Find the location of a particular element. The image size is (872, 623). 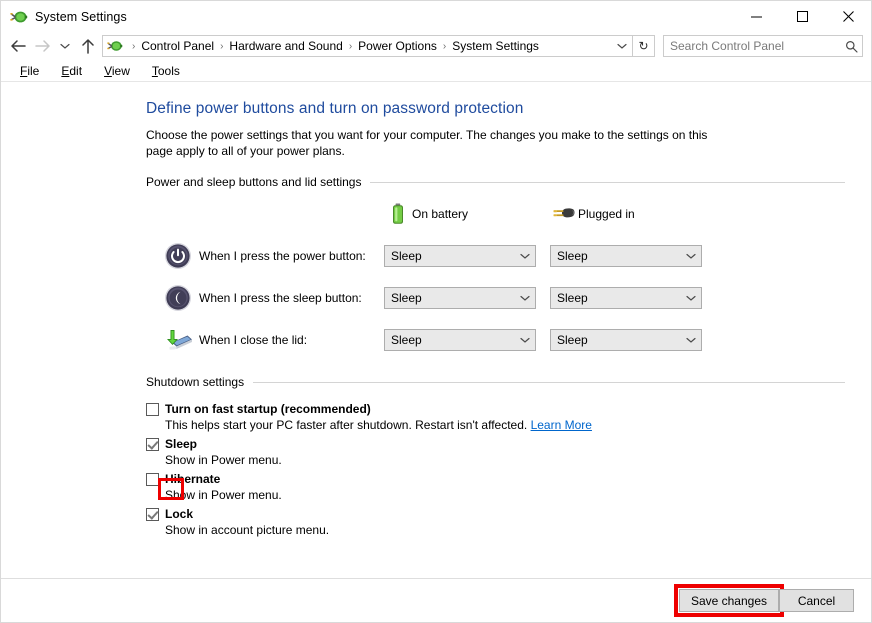

sleep-button-plugged-in-dropdown: Sleep is located at coordinates (626, 298).